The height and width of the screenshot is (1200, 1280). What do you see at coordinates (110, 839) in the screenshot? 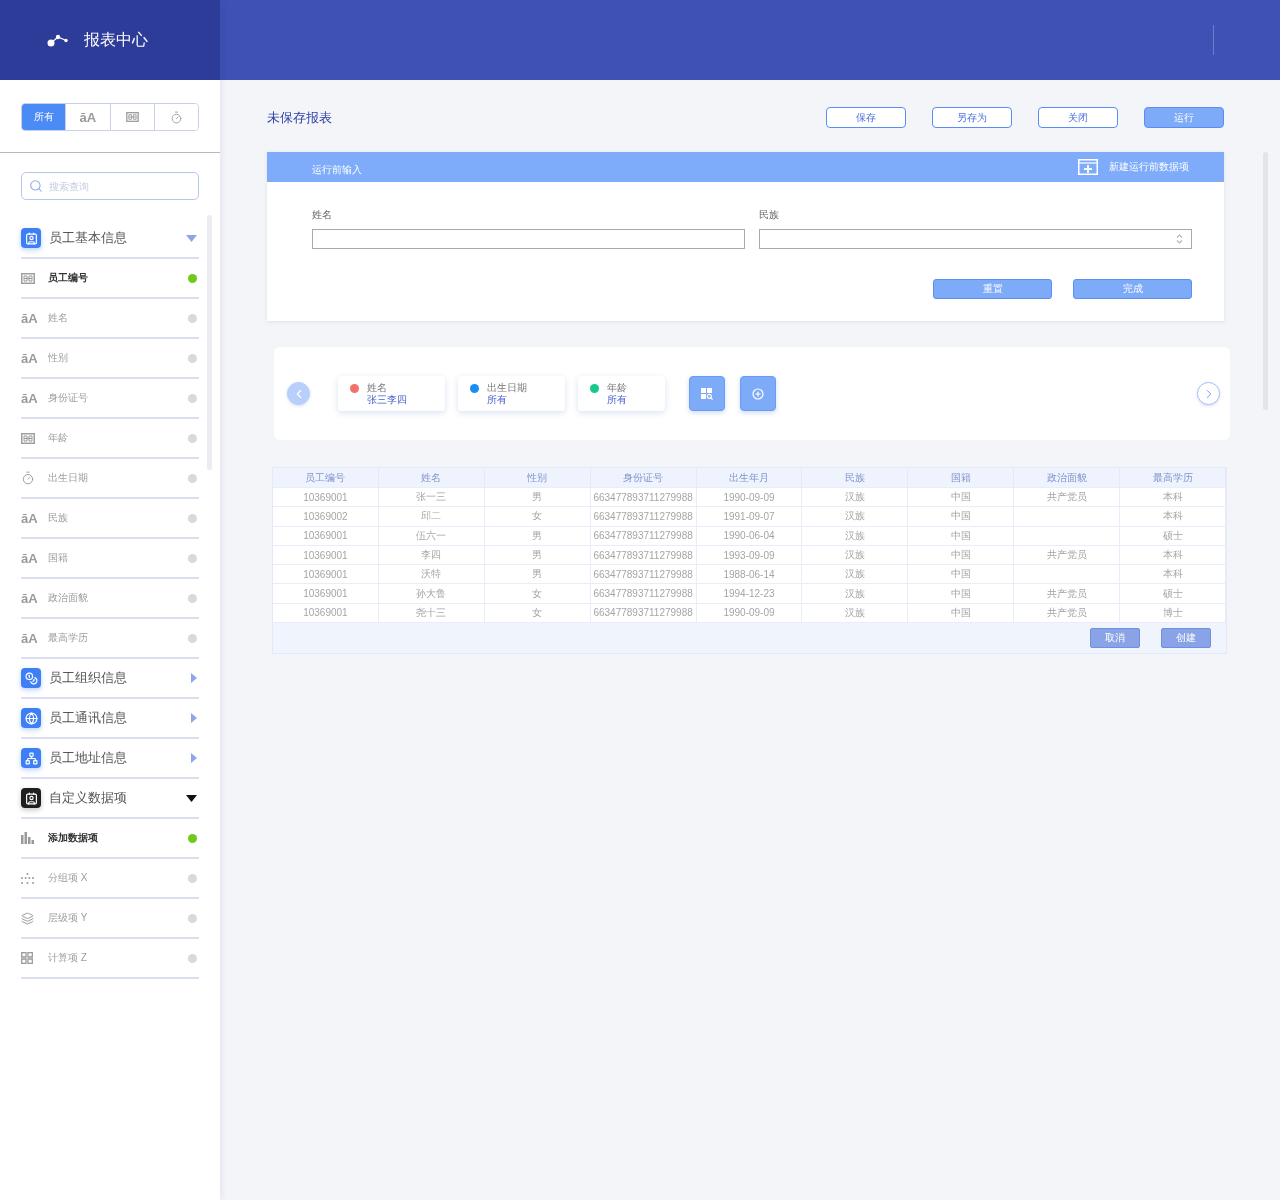
I see `sidebar-item: 添加数据项` at bounding box center [110, 839].